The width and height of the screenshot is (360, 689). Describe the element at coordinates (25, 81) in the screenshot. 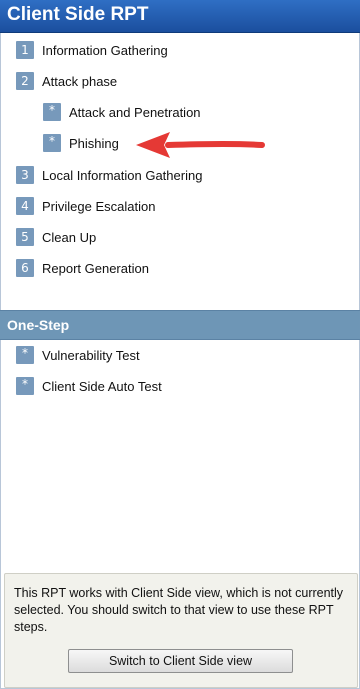

I see `step-number-badge: 2` at that location.